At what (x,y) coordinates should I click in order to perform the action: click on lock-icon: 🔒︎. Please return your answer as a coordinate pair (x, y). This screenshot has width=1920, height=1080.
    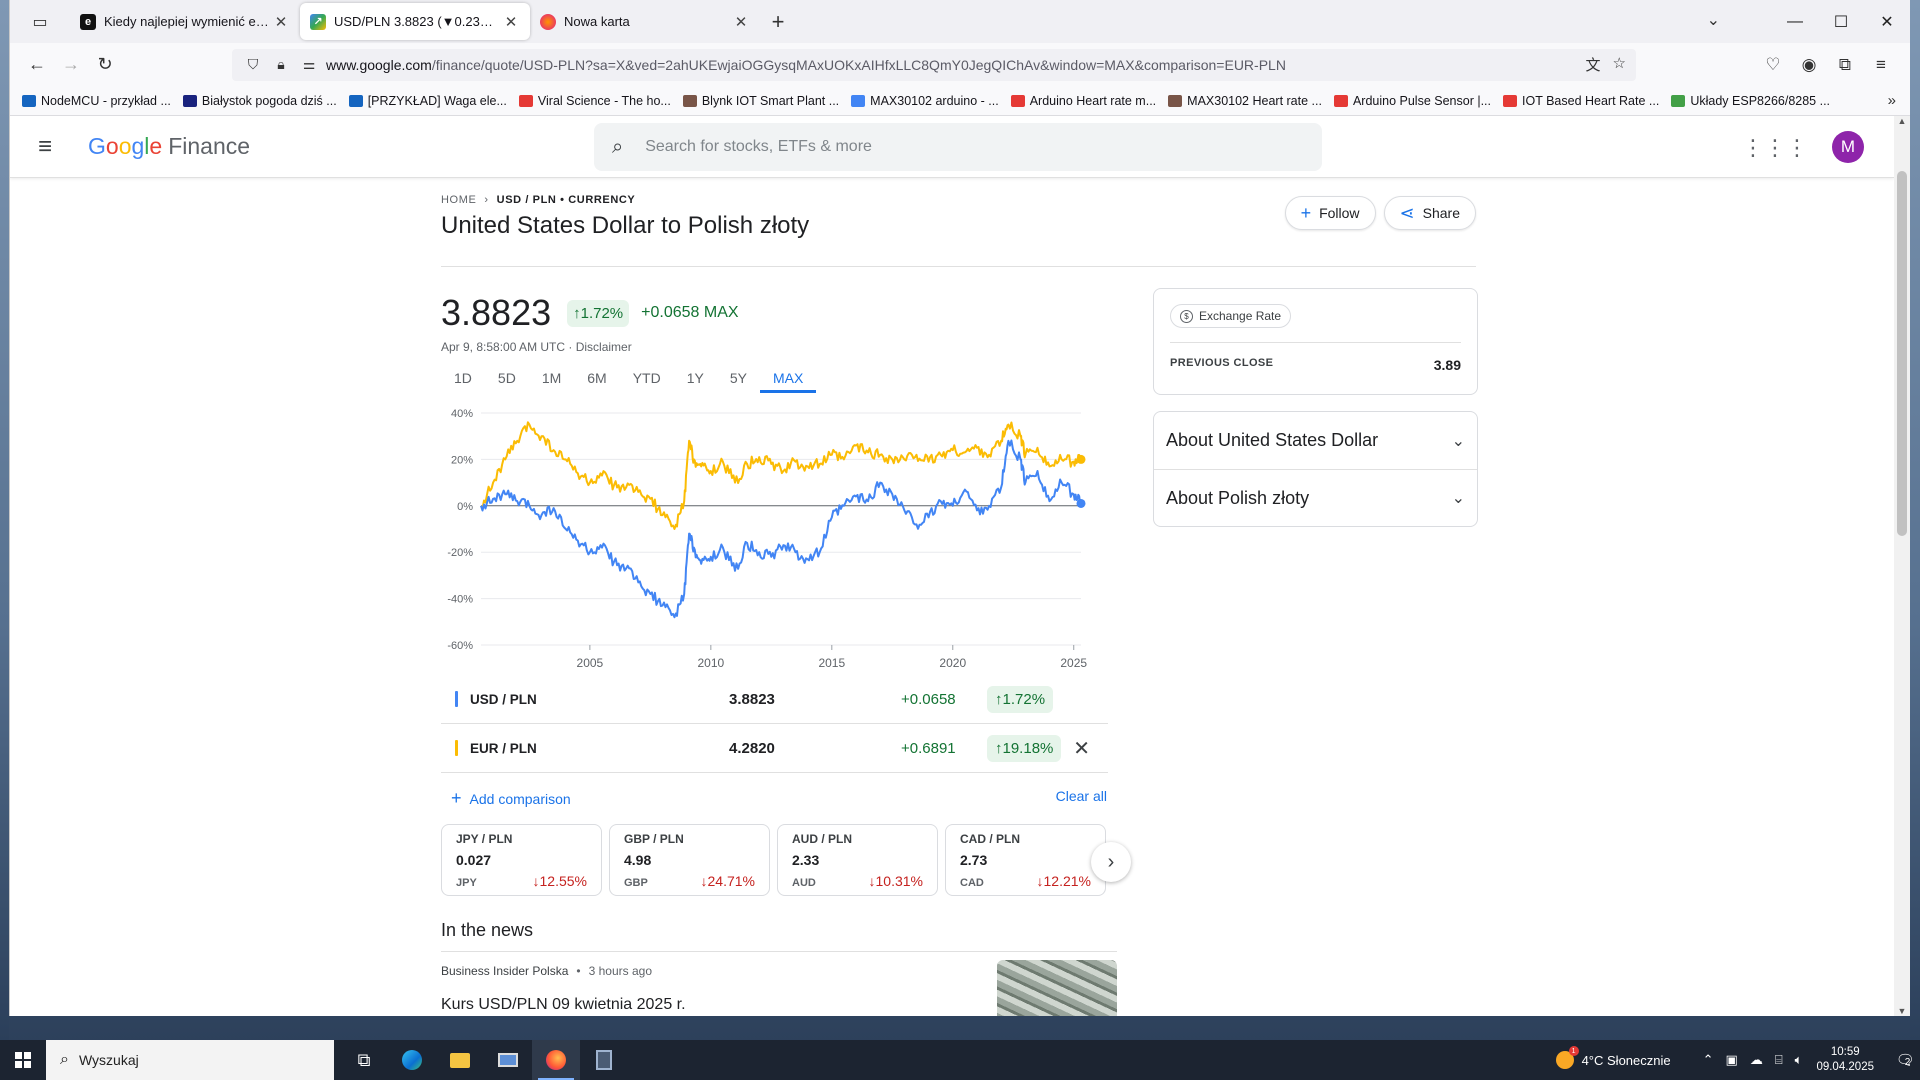
    Looking at the image, I should click on (281, 64).